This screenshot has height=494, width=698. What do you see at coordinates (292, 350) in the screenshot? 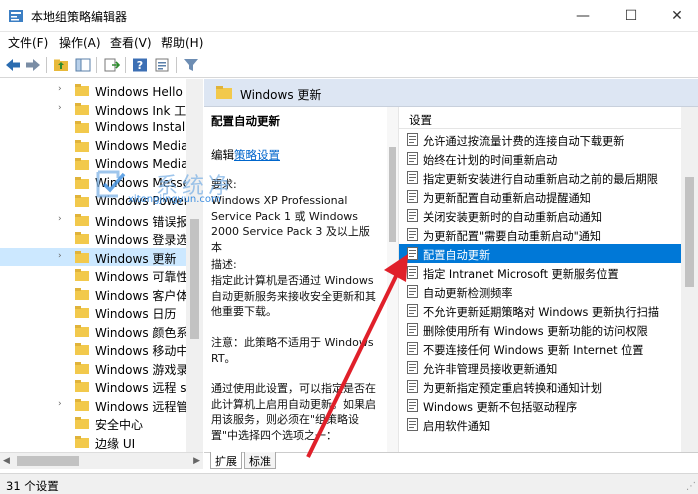
I see `note-text: 注意：此策略不适用于 Windows RT。` at bounding box center [292, 350].